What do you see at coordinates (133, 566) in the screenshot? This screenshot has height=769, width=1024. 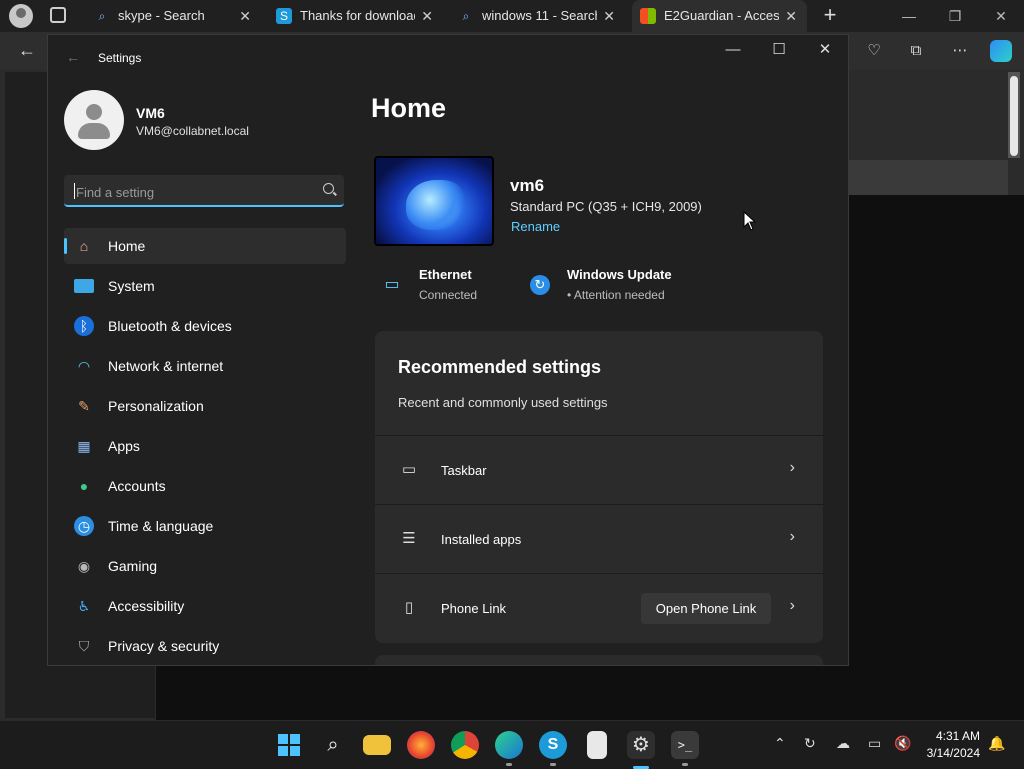 I see `nav-label: Gaming` at bounding box center [133, 566].